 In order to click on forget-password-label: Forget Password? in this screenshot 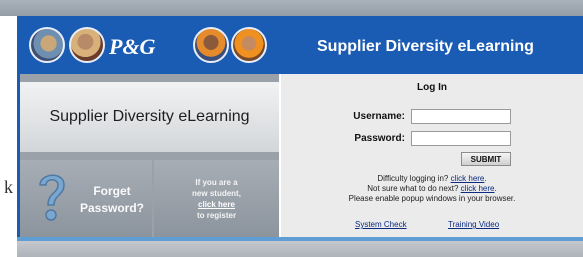, I will do `click(112, 200)`.